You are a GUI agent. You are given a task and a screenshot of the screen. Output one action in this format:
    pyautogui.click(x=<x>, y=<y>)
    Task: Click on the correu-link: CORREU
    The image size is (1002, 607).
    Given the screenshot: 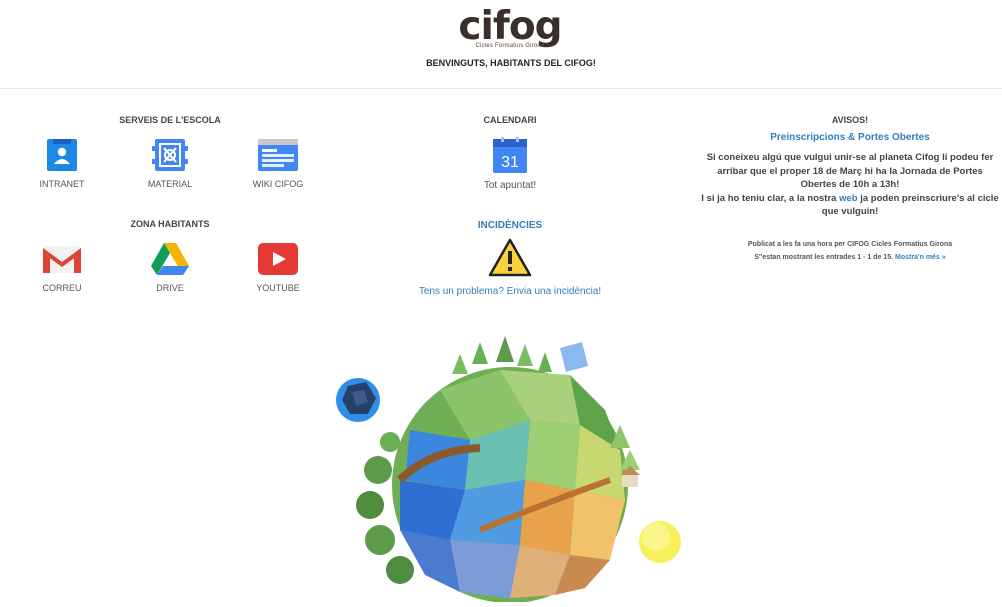 What is the action you would take?
    pyautogui.click(x=62, y=266)
    